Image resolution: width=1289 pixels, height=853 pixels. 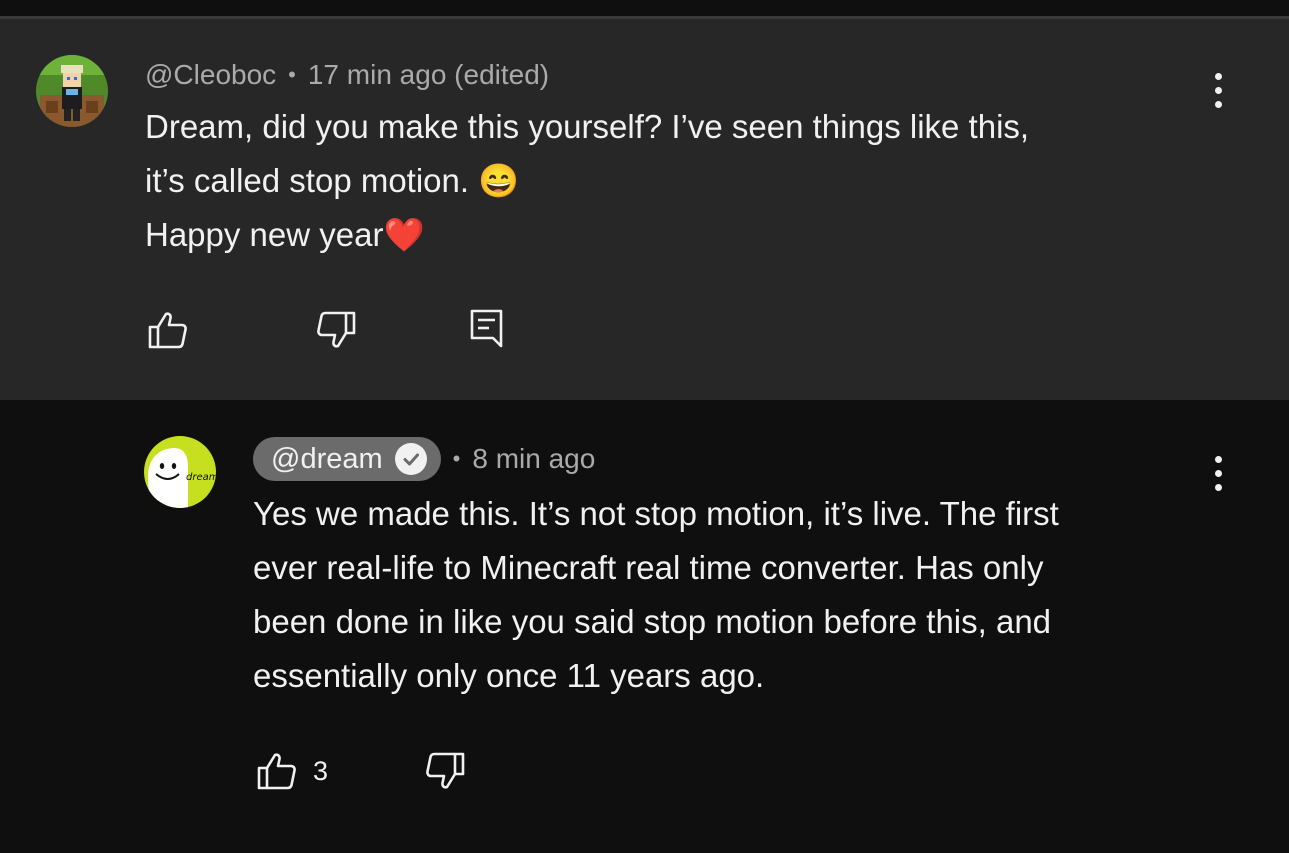 I want to click on avatar-dream: dream, so click(x=180, y=472).